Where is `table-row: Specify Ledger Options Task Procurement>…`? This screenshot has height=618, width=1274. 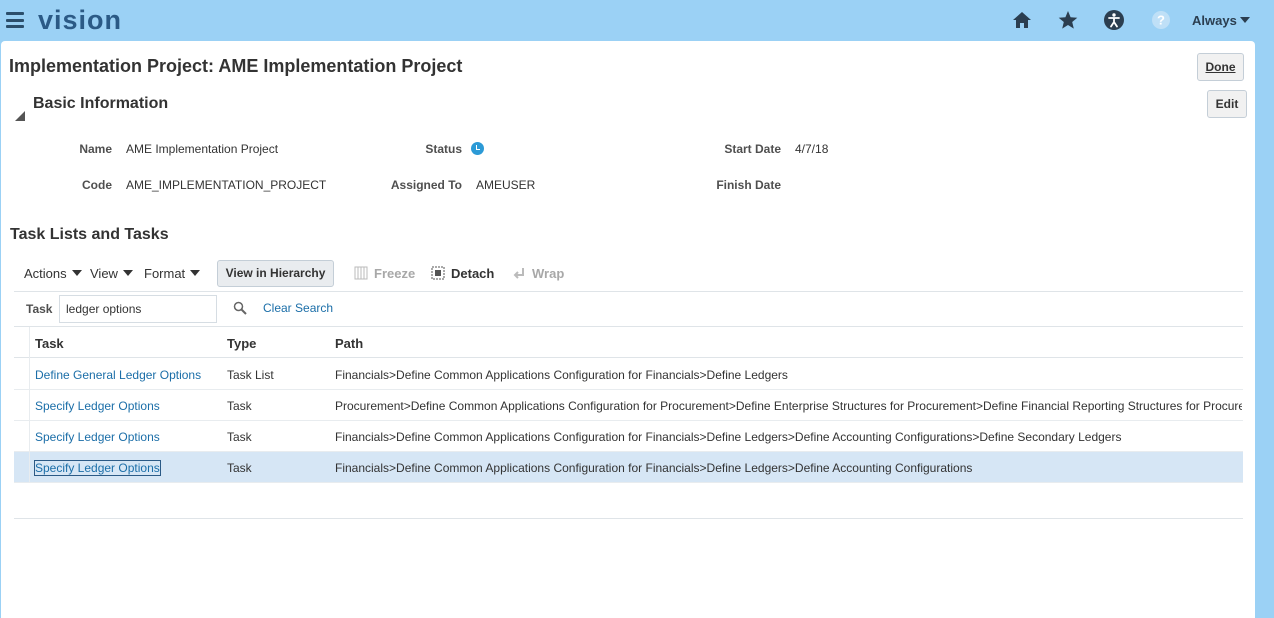 table-row: Specify Ledger Options Task Procurement>… is located at coordinates (628, 405).